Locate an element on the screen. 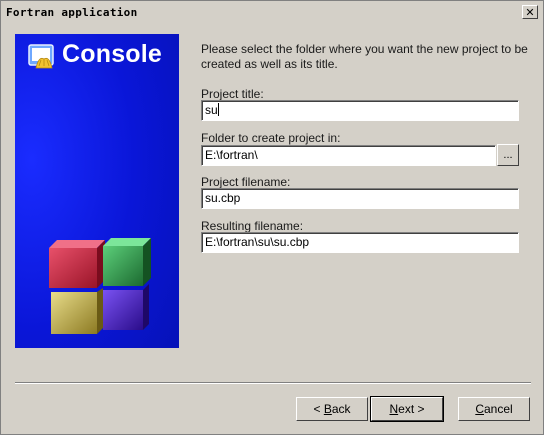  back-button: < Back is located at coordinates (332, 409).